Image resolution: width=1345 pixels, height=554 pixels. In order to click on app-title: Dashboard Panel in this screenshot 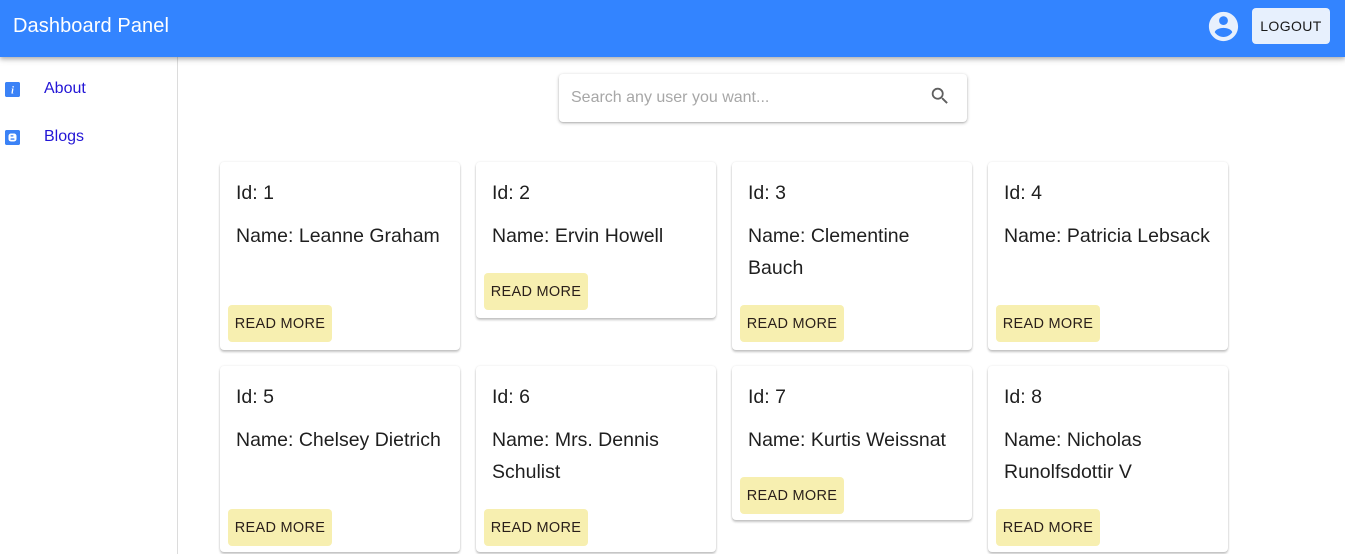, I will do `click(91, 26)`.